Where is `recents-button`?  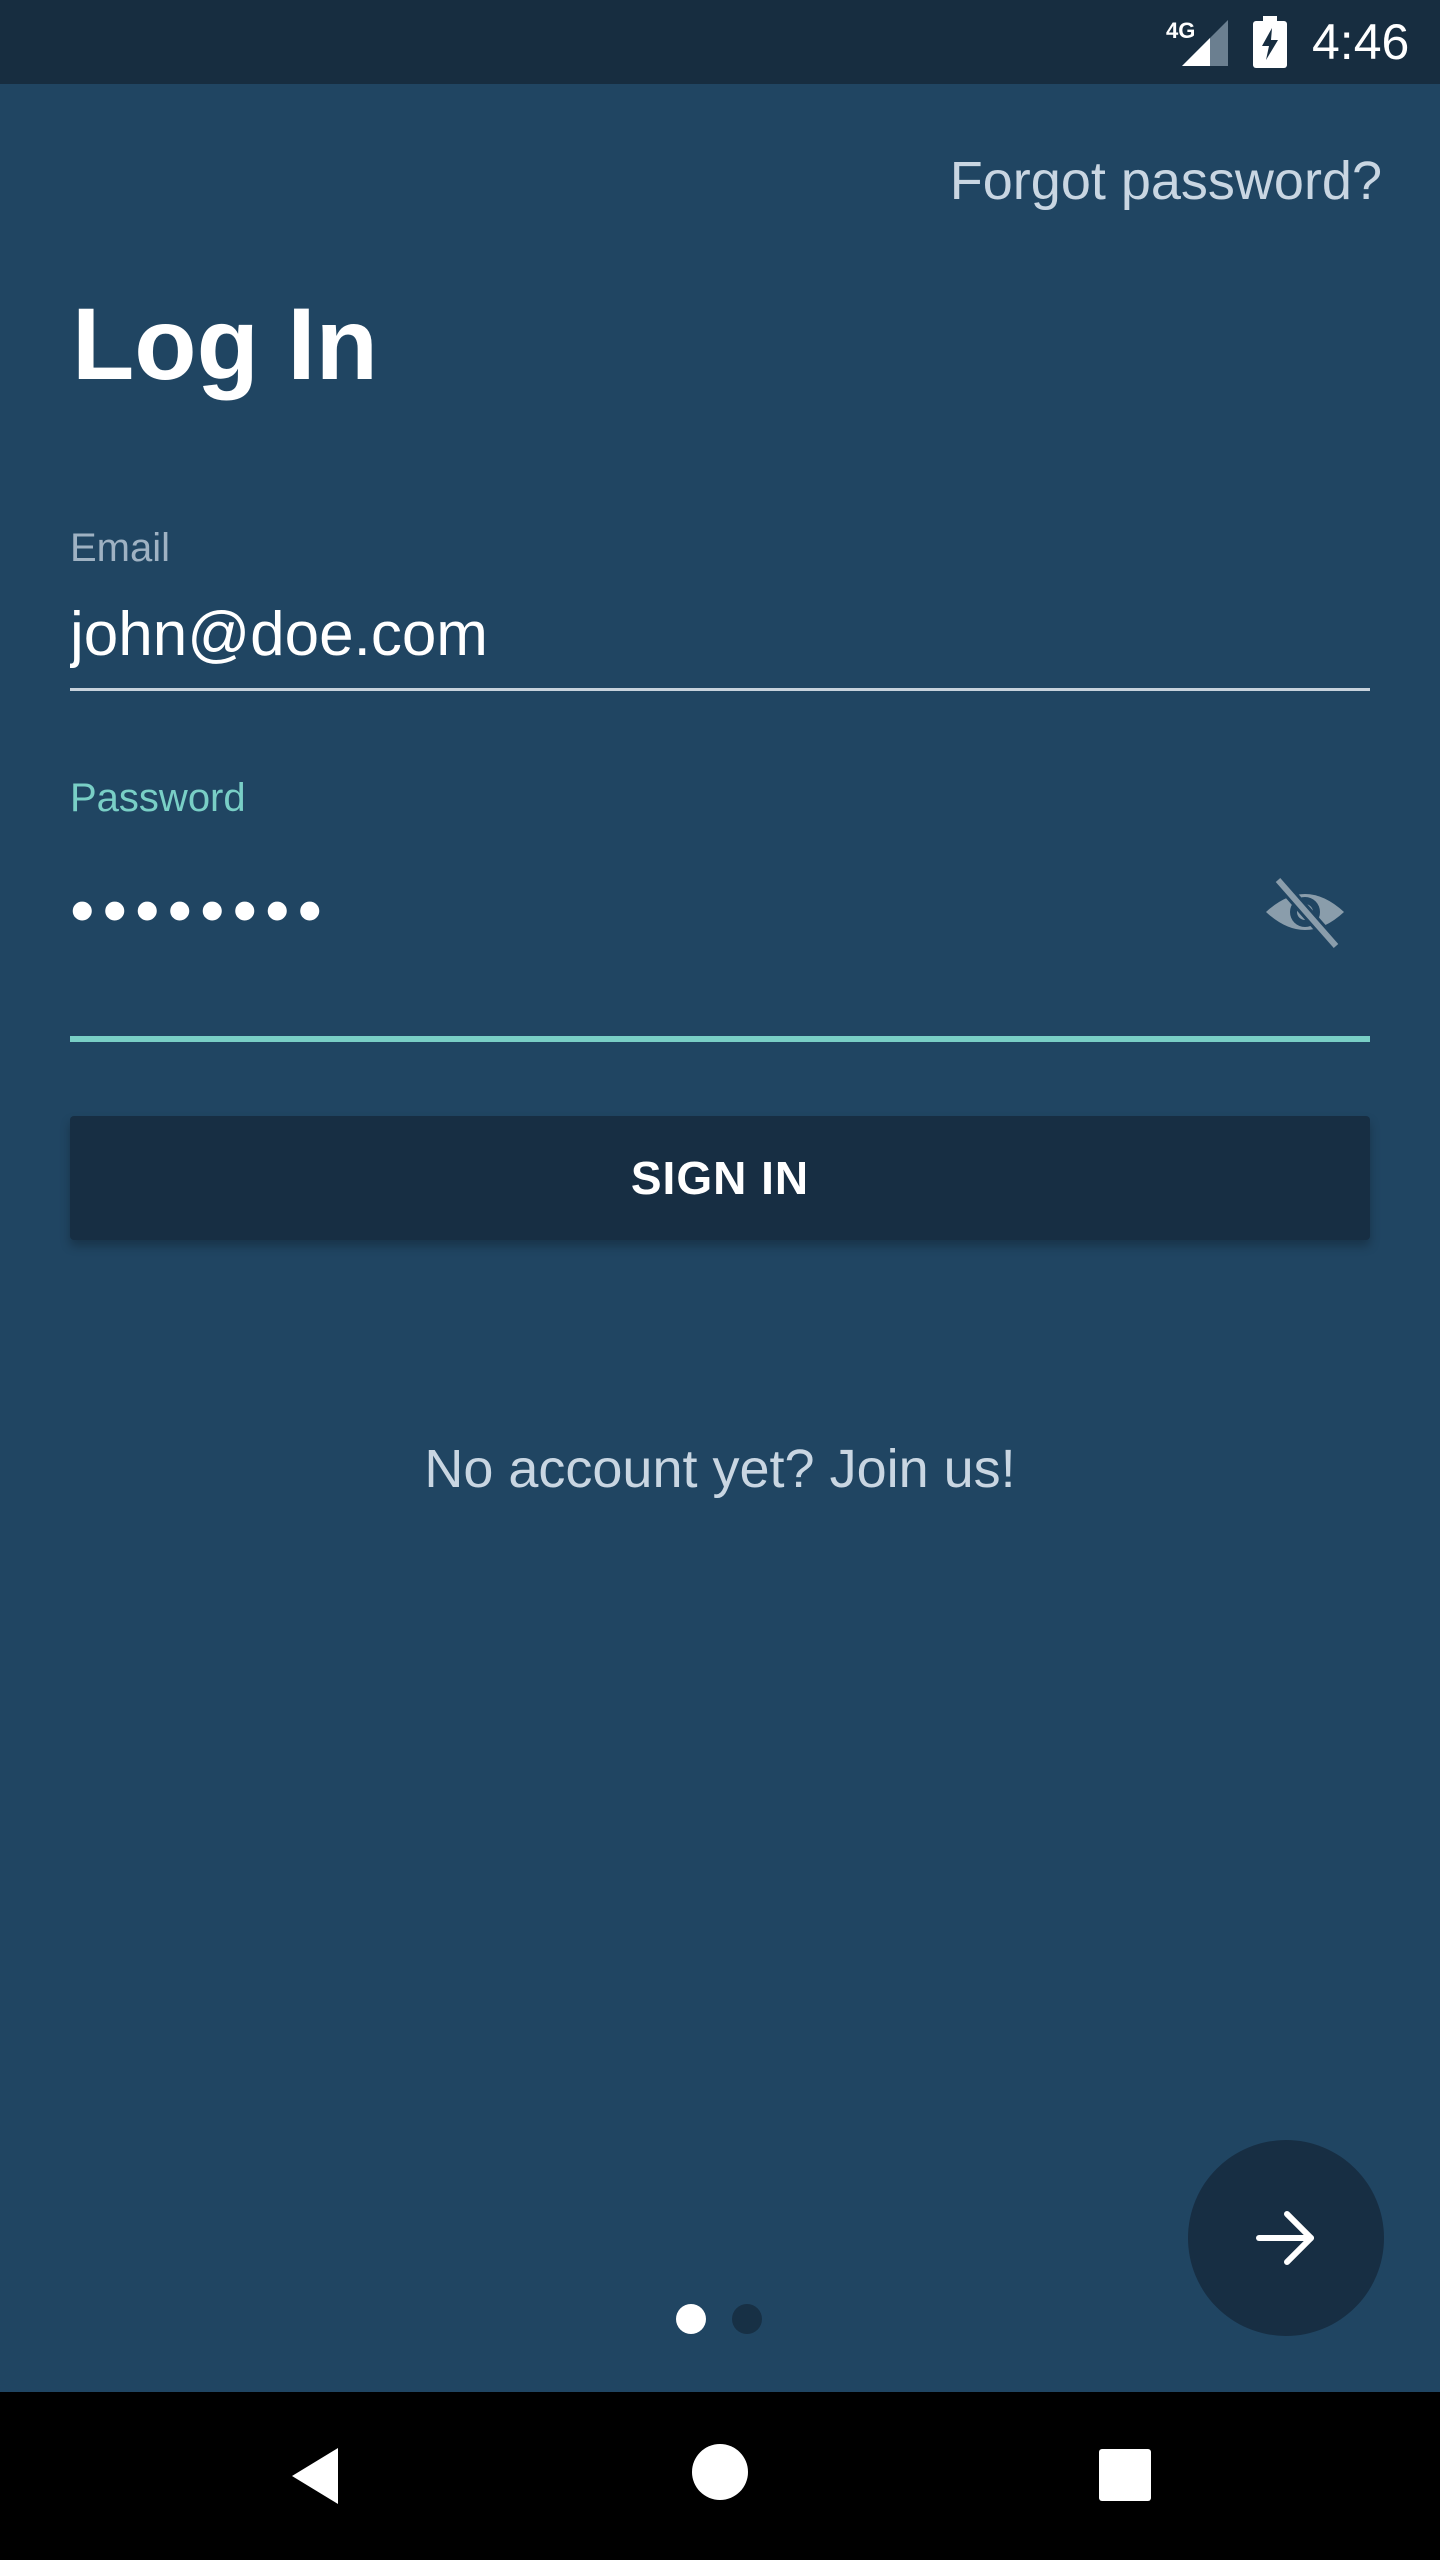
recents-button is located at coordinates (1125, 2477).